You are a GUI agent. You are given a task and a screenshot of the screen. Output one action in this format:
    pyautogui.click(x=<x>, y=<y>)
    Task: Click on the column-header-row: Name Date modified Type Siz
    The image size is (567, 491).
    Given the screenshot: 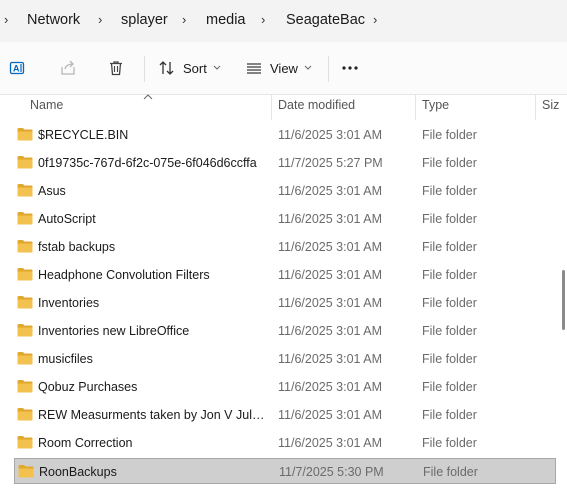 What is the action you would take?
    pyautogui.click(x=283, y=107)
    